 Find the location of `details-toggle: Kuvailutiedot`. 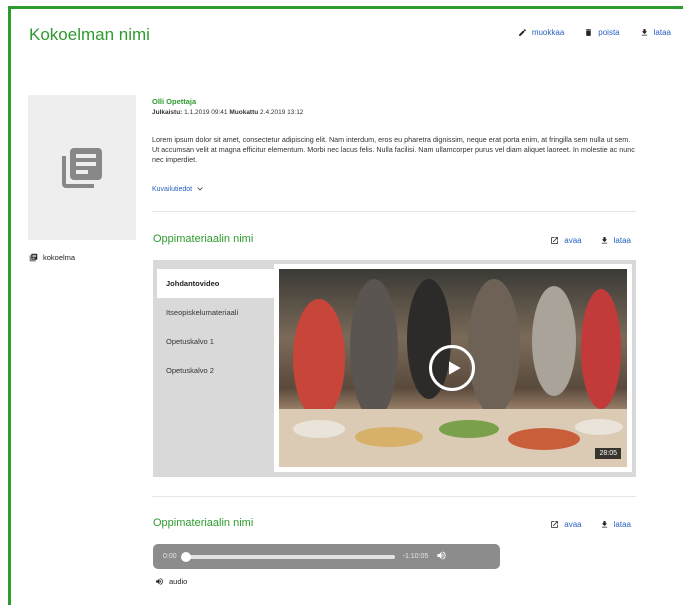

details-toggle: Kuvailutiedot is located at coordinates (178, 189).